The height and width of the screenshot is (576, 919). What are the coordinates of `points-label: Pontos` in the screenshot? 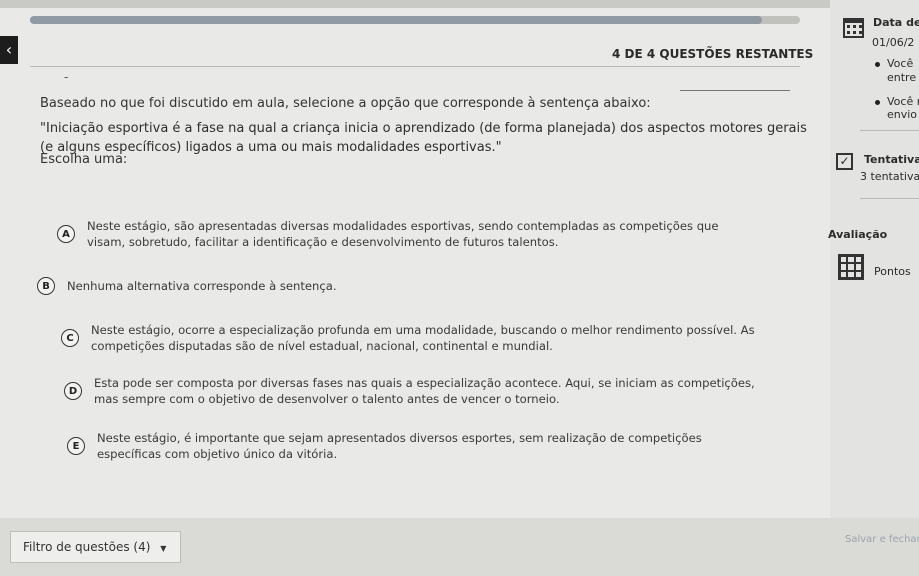 It's located at (892, 271).